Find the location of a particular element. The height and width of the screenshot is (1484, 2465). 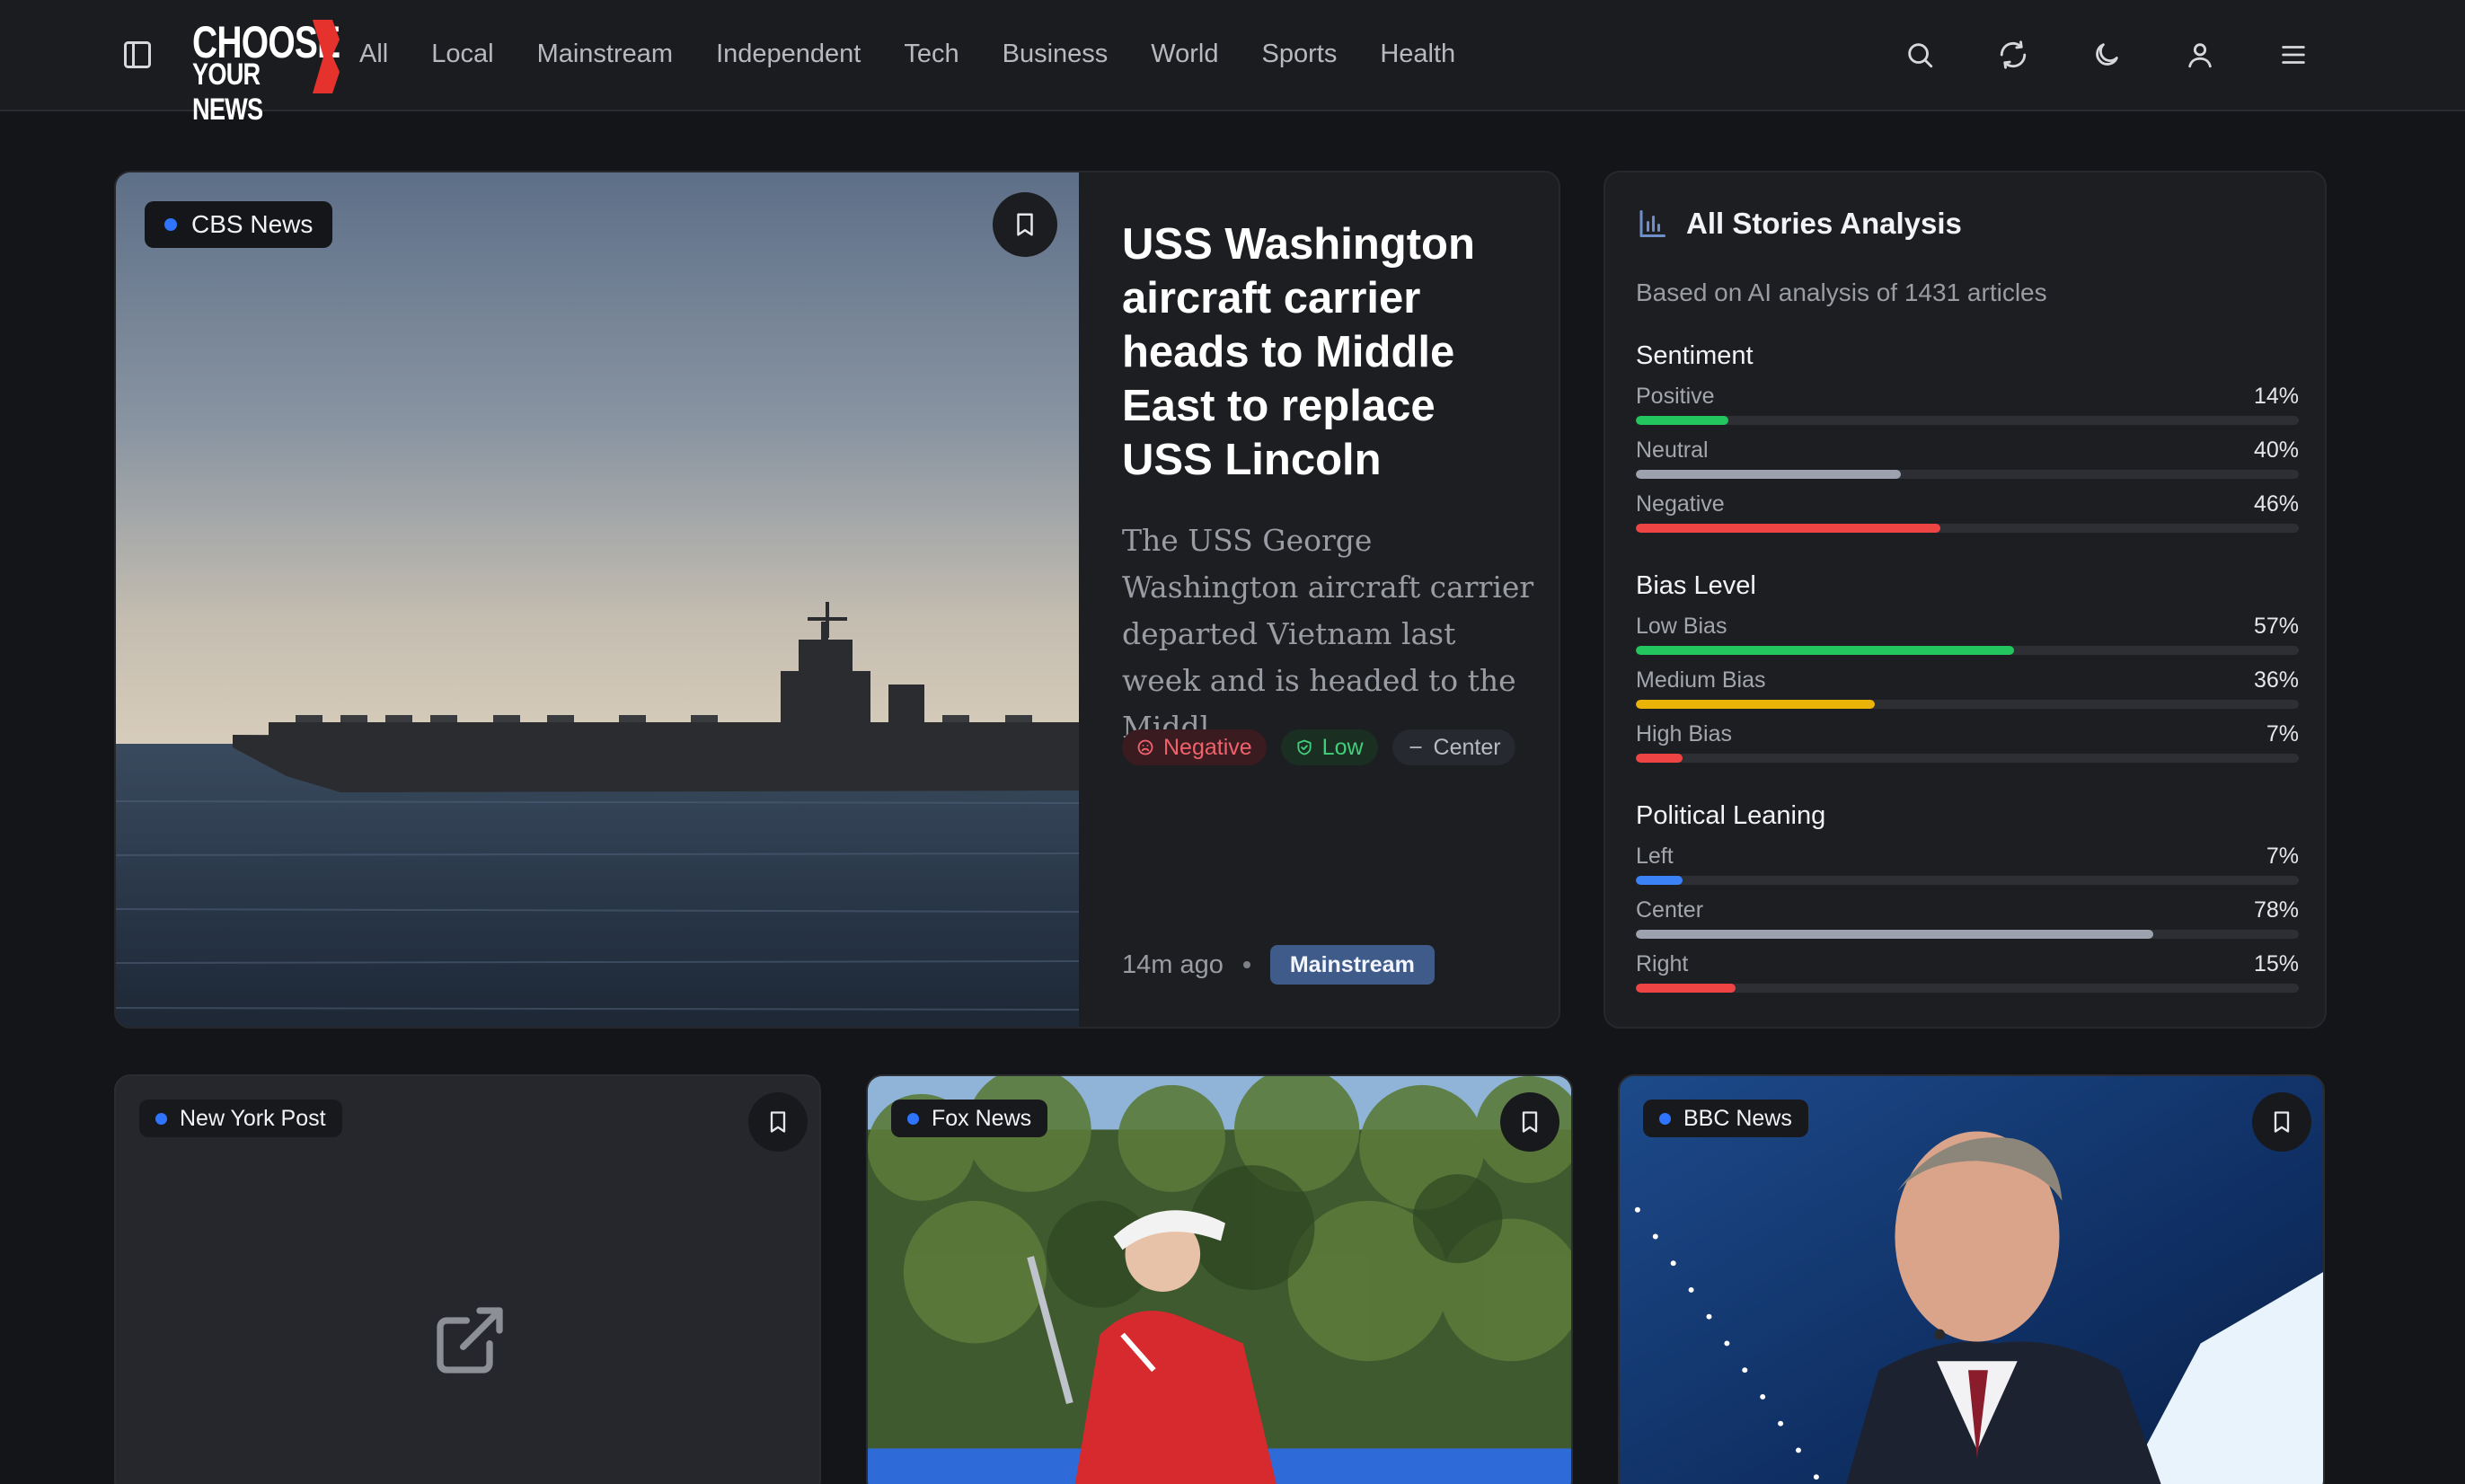

sentiment-tag-label: Negative is located at coordinates (1207, 747).